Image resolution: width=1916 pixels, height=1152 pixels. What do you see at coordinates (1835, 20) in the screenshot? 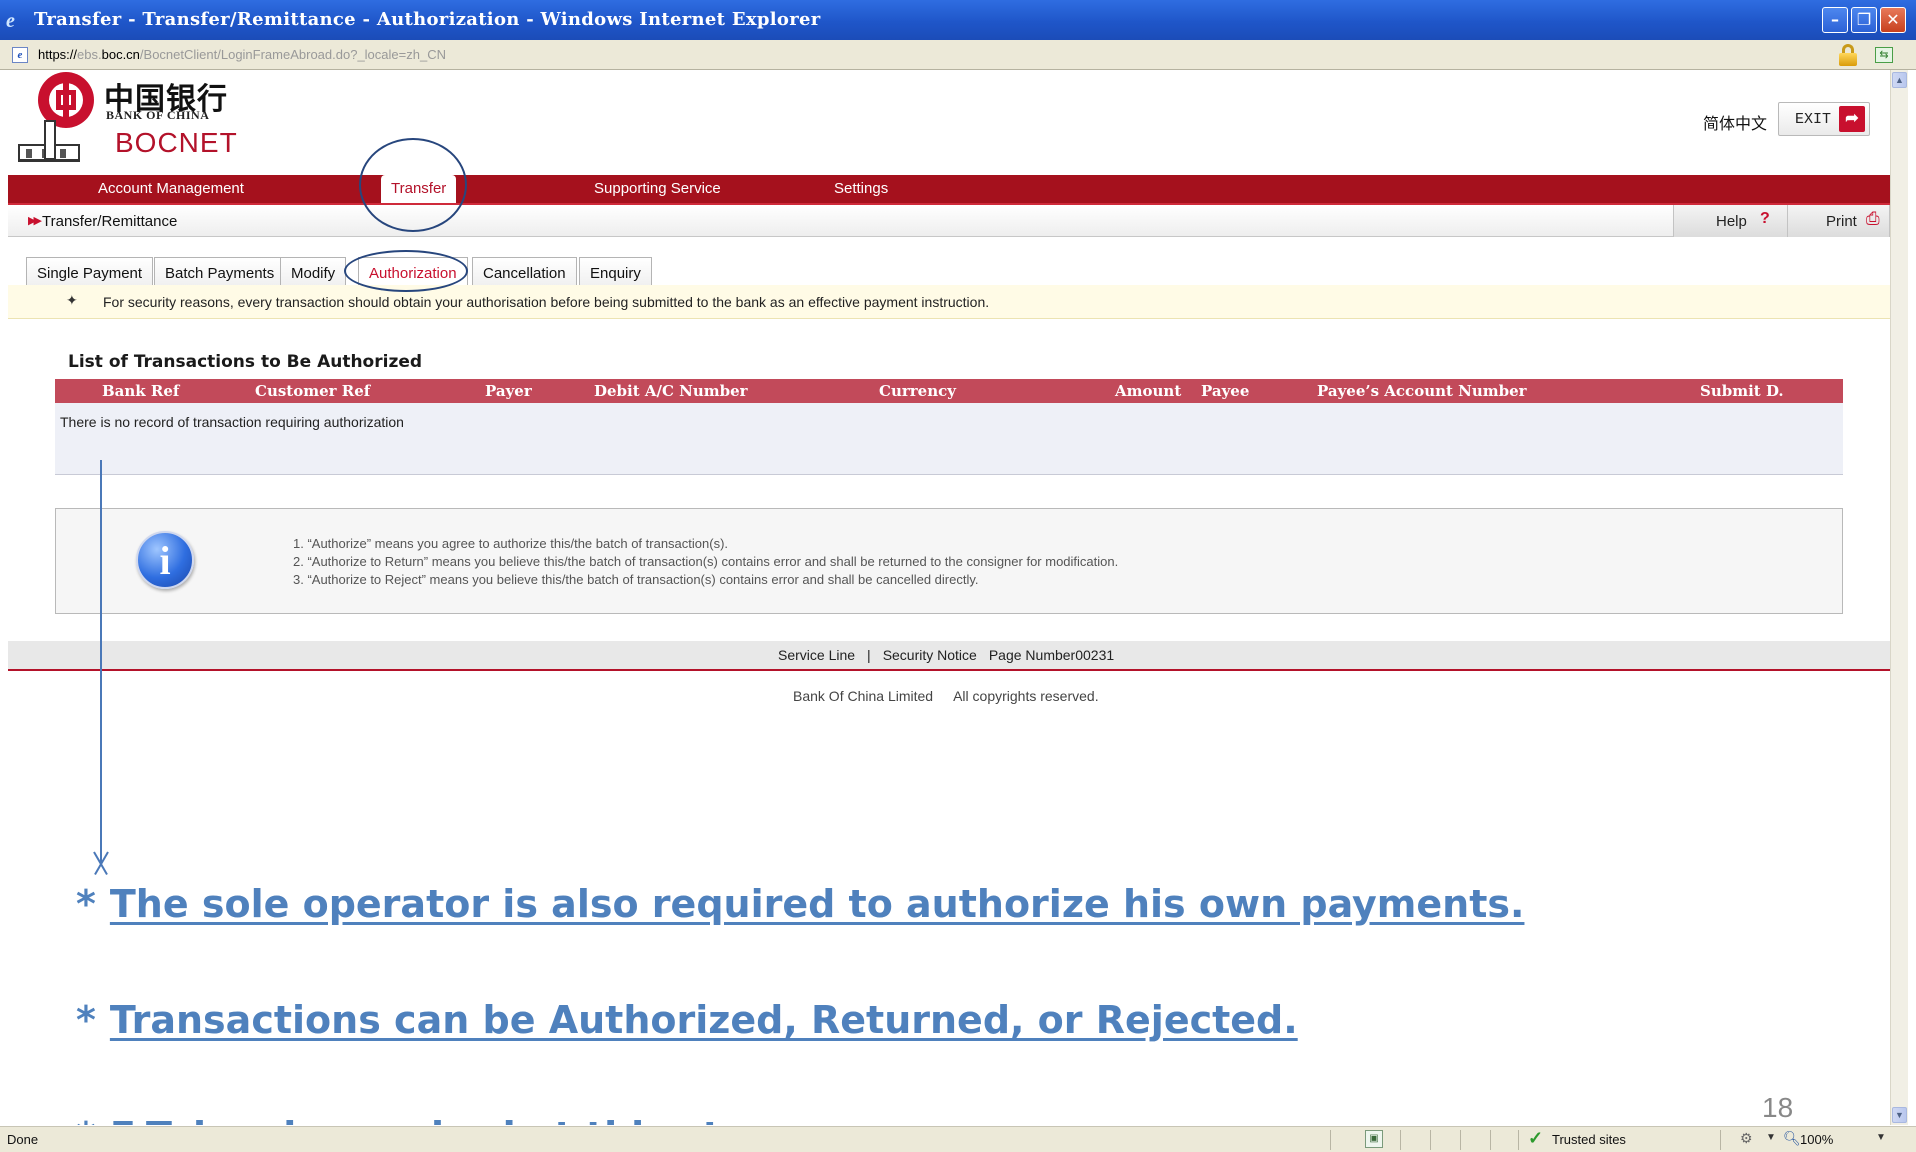
I see `minimize-button: –` at bounding box center [1835, 20].